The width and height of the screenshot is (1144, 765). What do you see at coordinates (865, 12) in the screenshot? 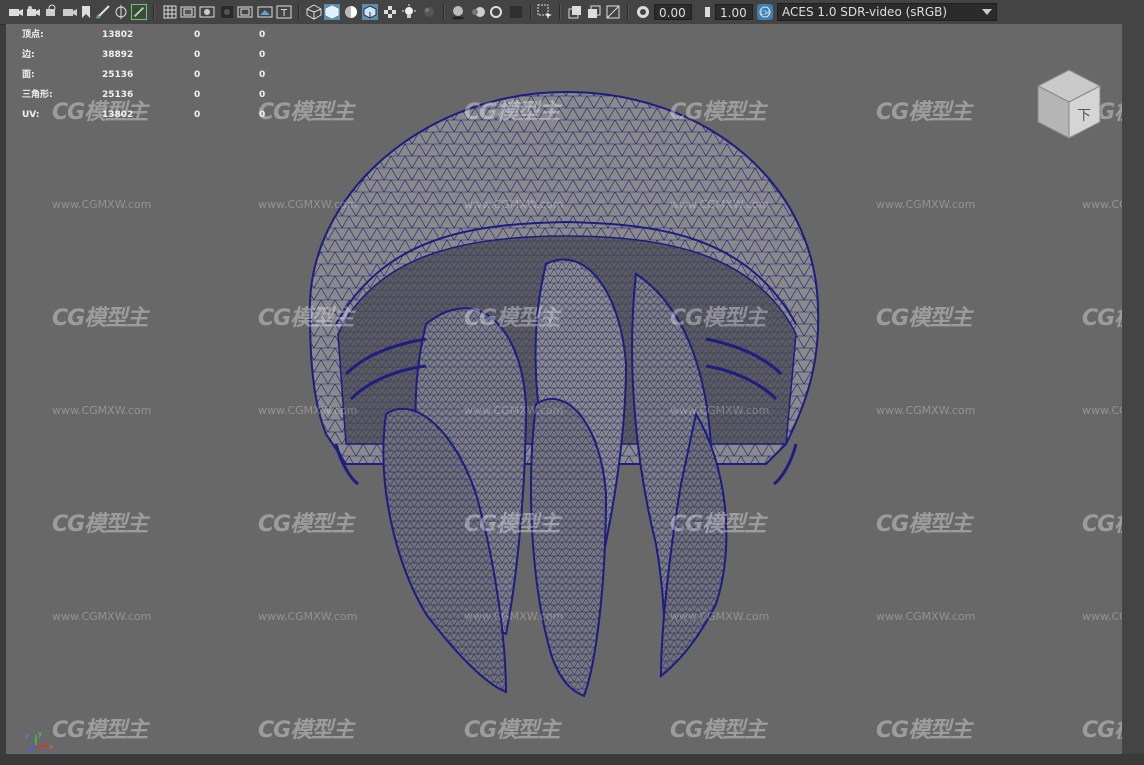
I see `colorspace-value: ACES 1.0 SDR-video (sRGB)` at bounding box center [865, 12].